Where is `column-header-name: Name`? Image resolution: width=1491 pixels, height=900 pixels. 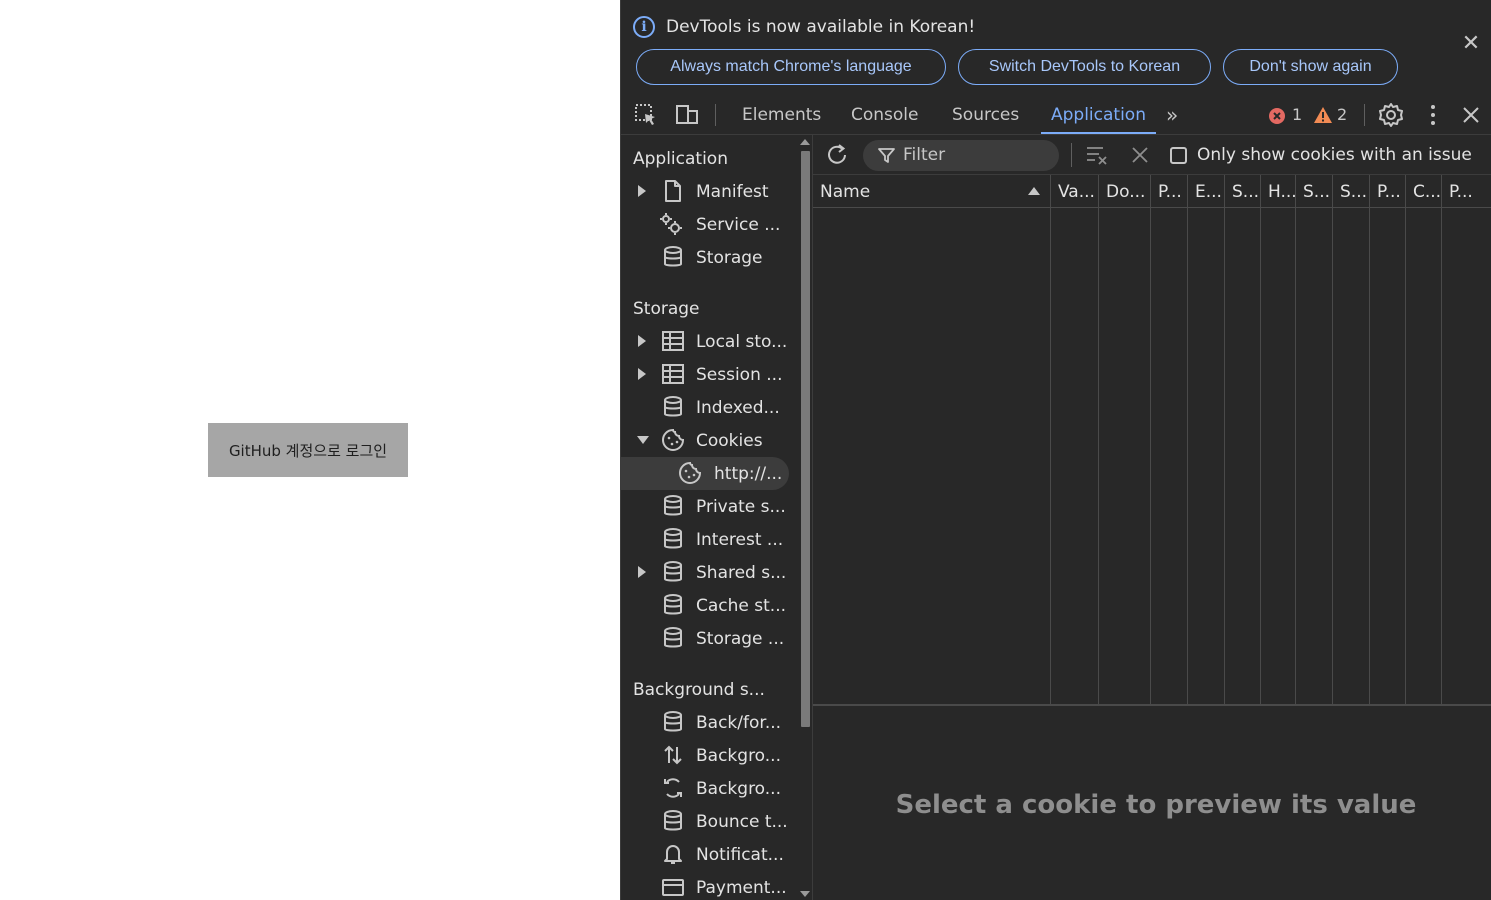 column-header-name: Name is located at coordinates (931, 191).